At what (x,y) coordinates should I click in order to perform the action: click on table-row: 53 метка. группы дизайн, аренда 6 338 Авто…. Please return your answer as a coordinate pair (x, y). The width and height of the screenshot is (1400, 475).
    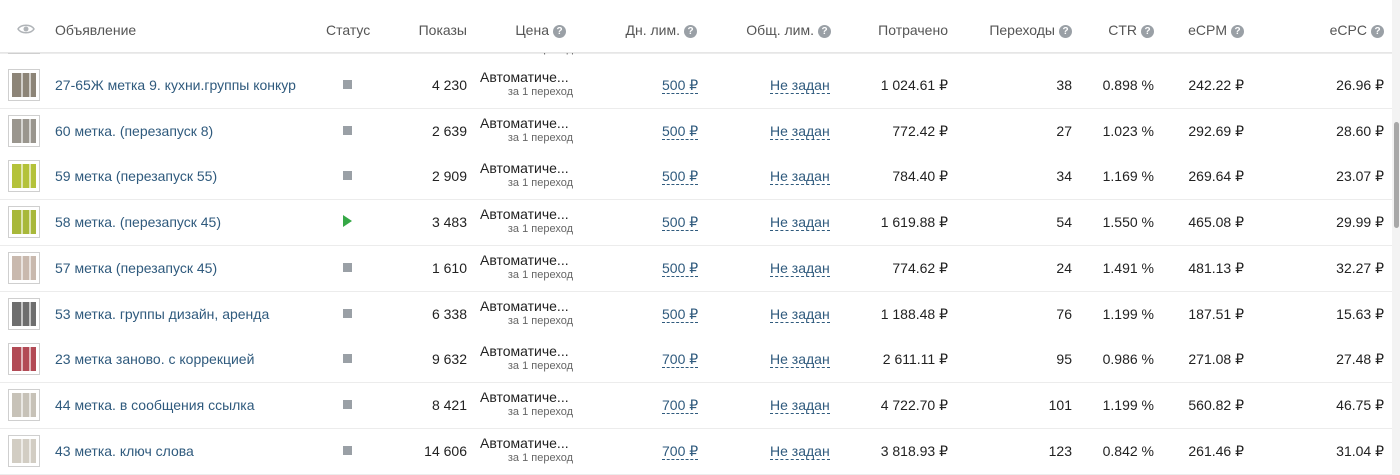
    Looking at the image, I should click on (696, 315).